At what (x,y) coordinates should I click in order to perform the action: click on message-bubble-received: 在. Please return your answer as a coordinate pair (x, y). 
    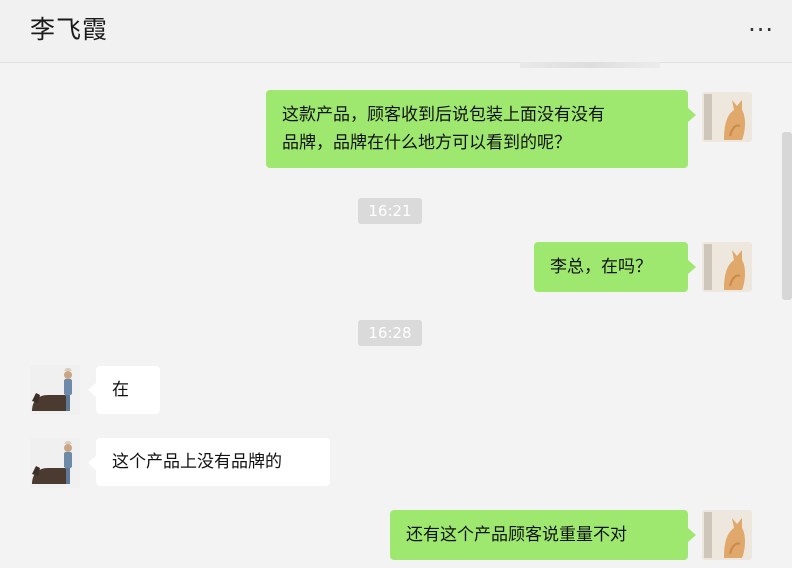
    Looking at the image, I should click on (128, 390).